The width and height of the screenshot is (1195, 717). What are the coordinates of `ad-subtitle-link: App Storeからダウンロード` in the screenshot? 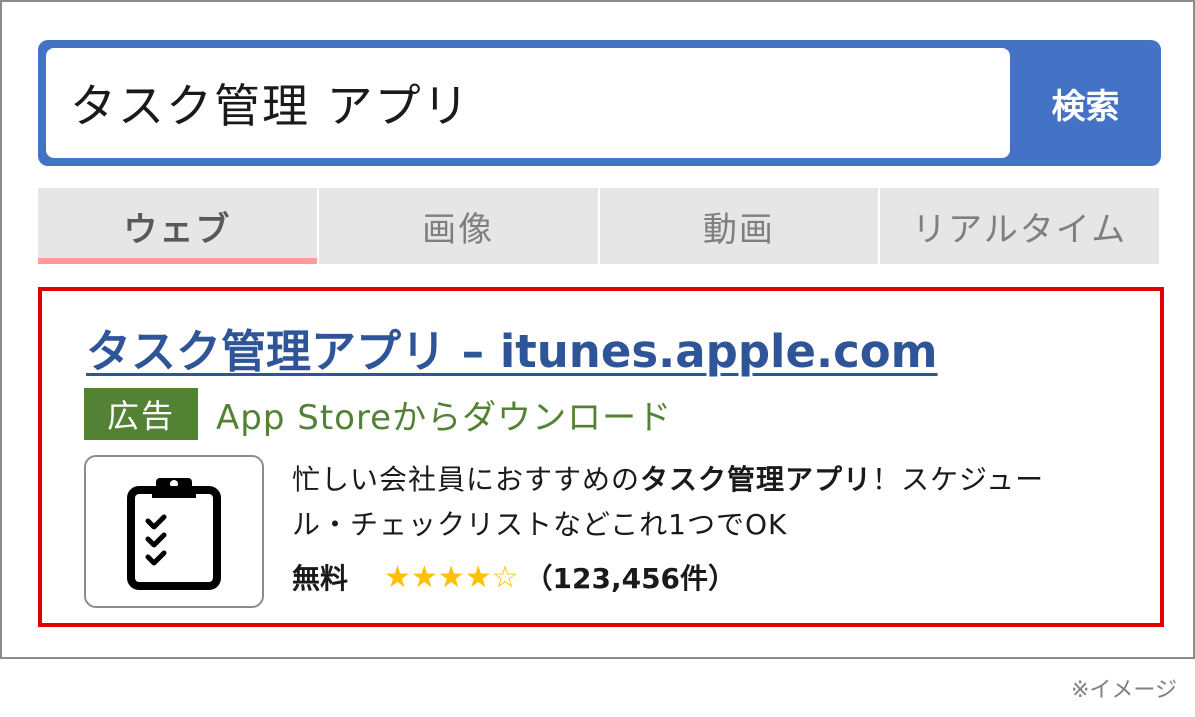 It's located at (444, 414).